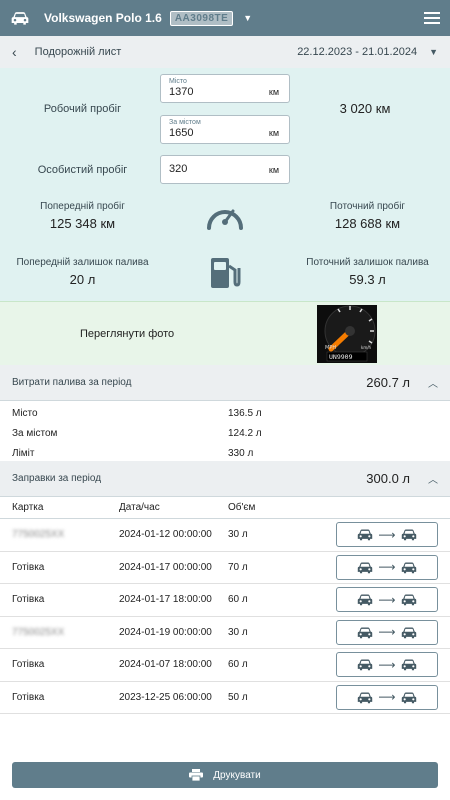  What do you see at coordinates (367, 279) in the screenshot?
I see `current-fuel-value: 59.3 л` at bounding box center [367, 279].